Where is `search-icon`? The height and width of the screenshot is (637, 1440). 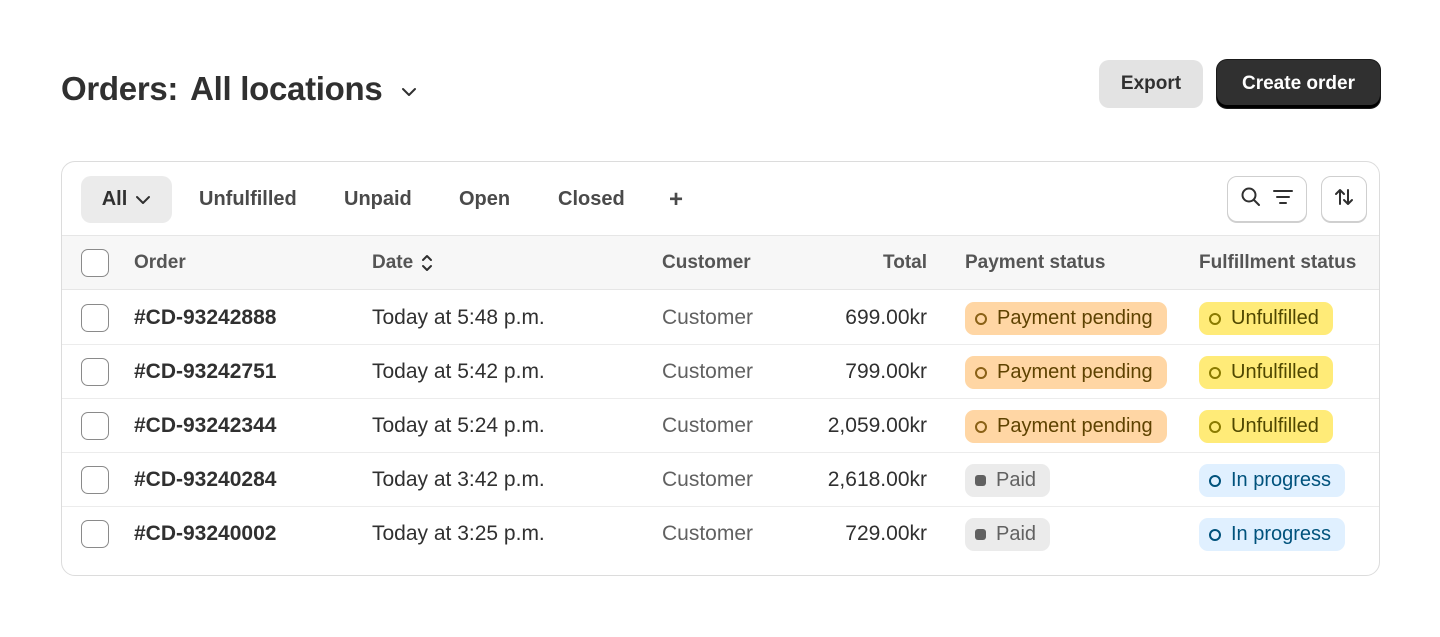 search-icon is located at coordinates (1251, 199).